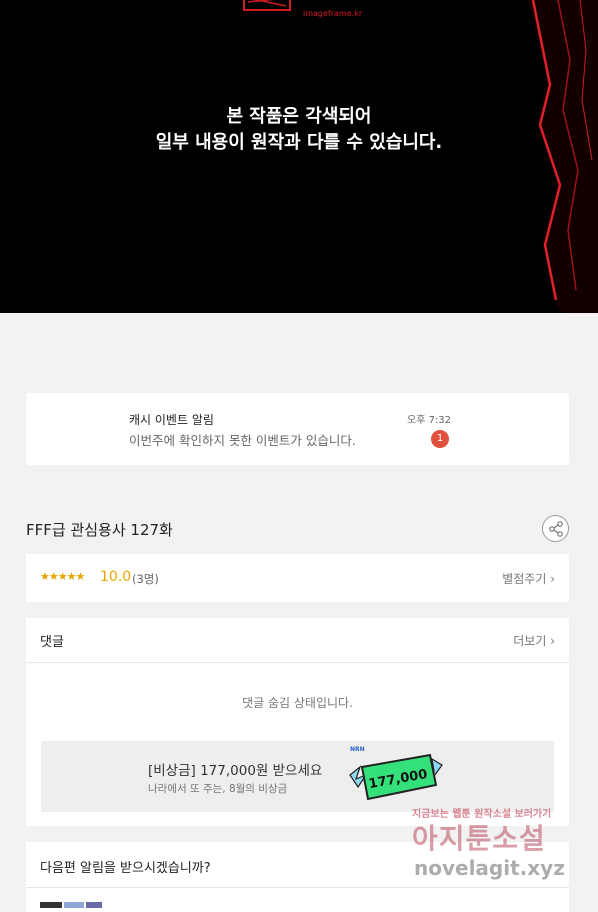 The image size is (598, 912). I want to click on rating-card: ★★★★★ 10.0 (3명) 별점주기 ›, so click(297, 578).